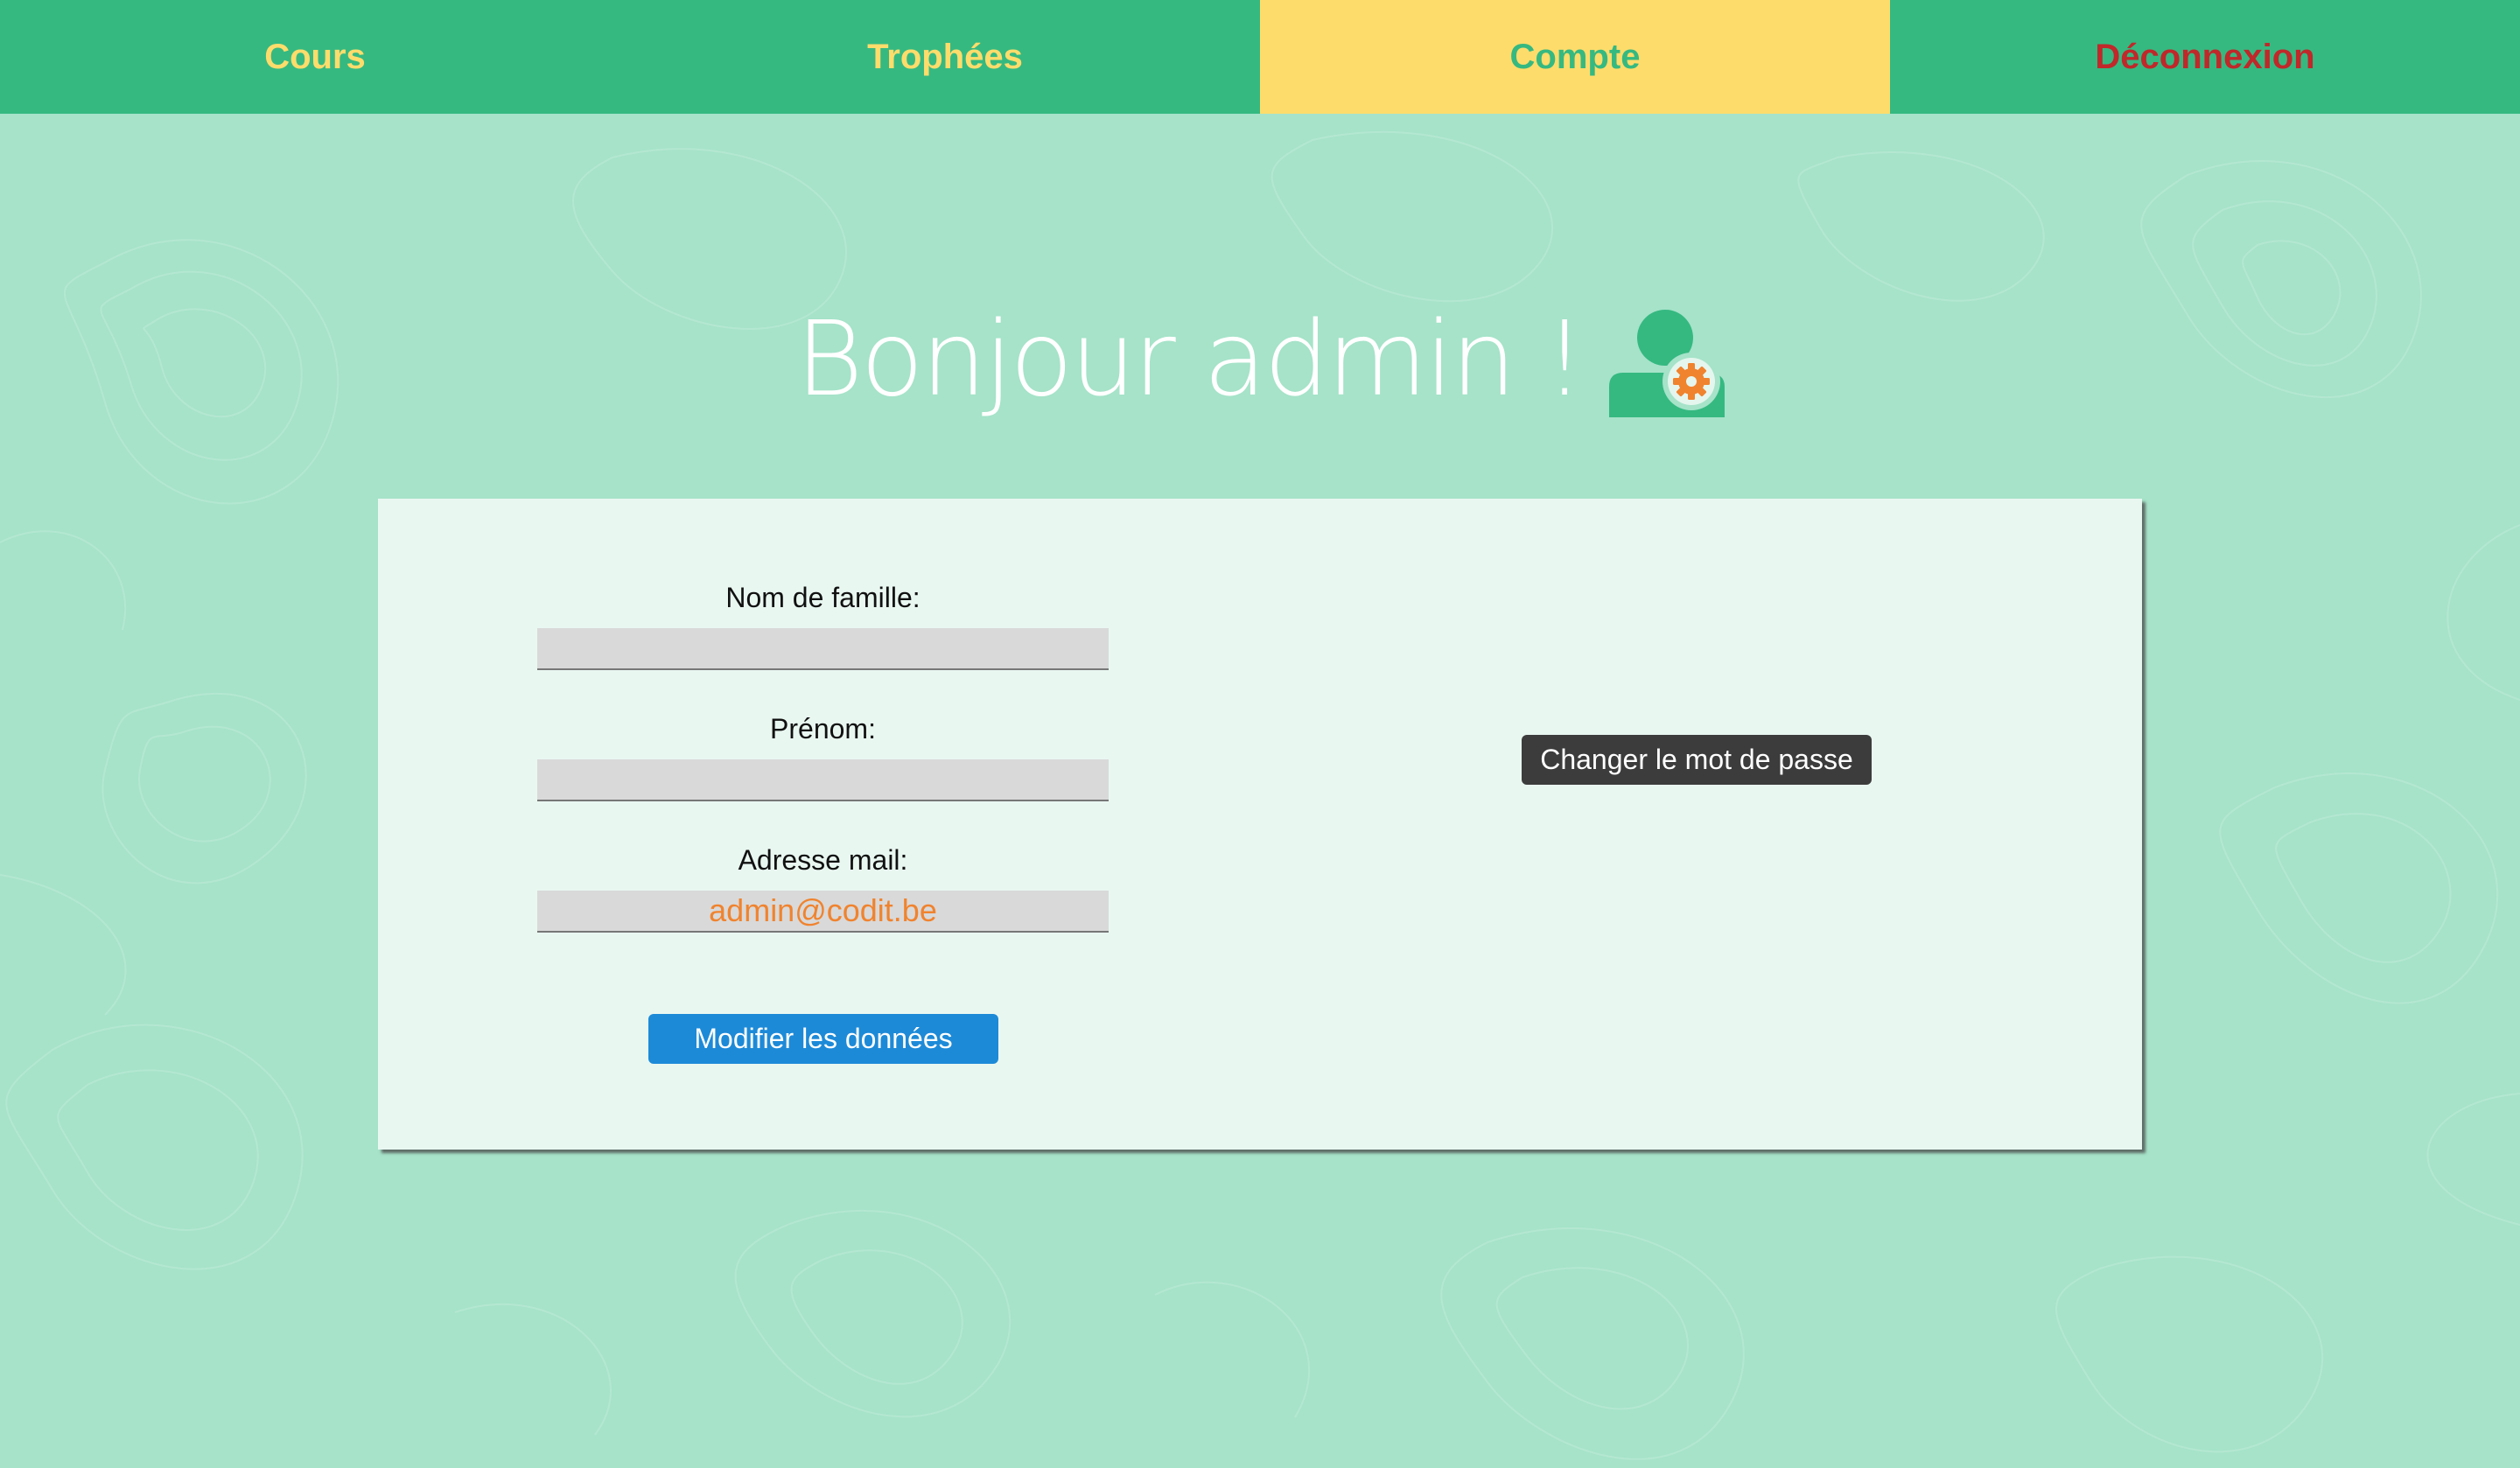 Image resolution: width=2520 pixels, height=1468 pixels. Describe the element at coordinates (823, 649) in the screenshot. I see `lastname-input` at that location.